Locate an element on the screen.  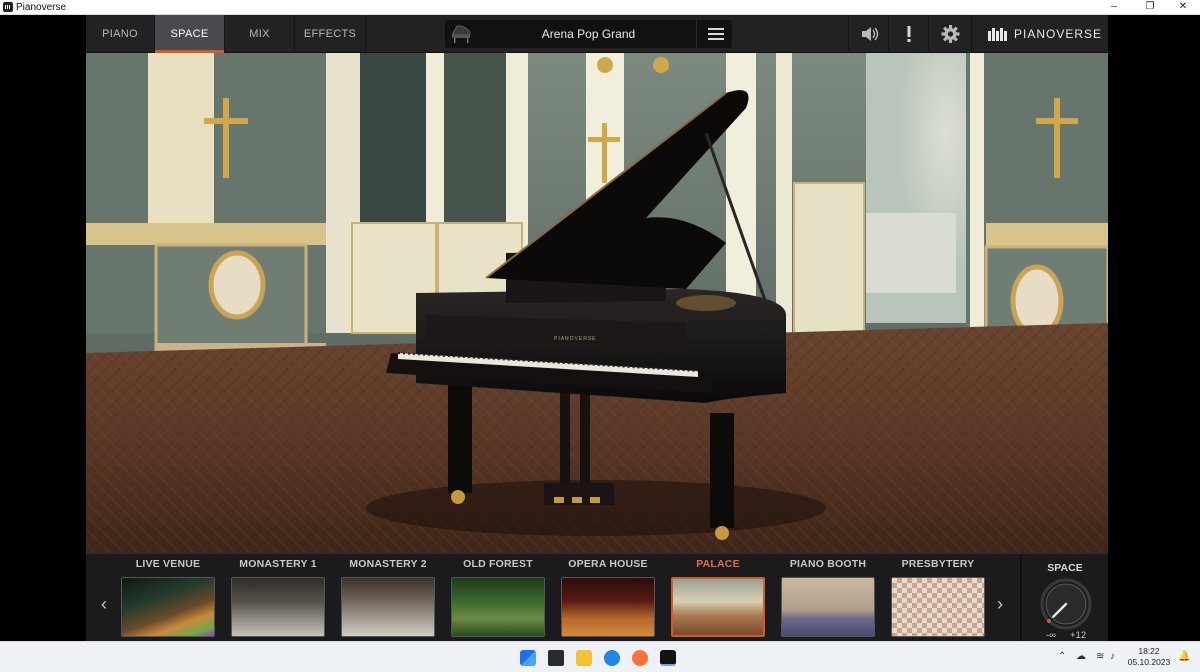
wifi-icon: ≋ is located at coordinates (1100, 656).